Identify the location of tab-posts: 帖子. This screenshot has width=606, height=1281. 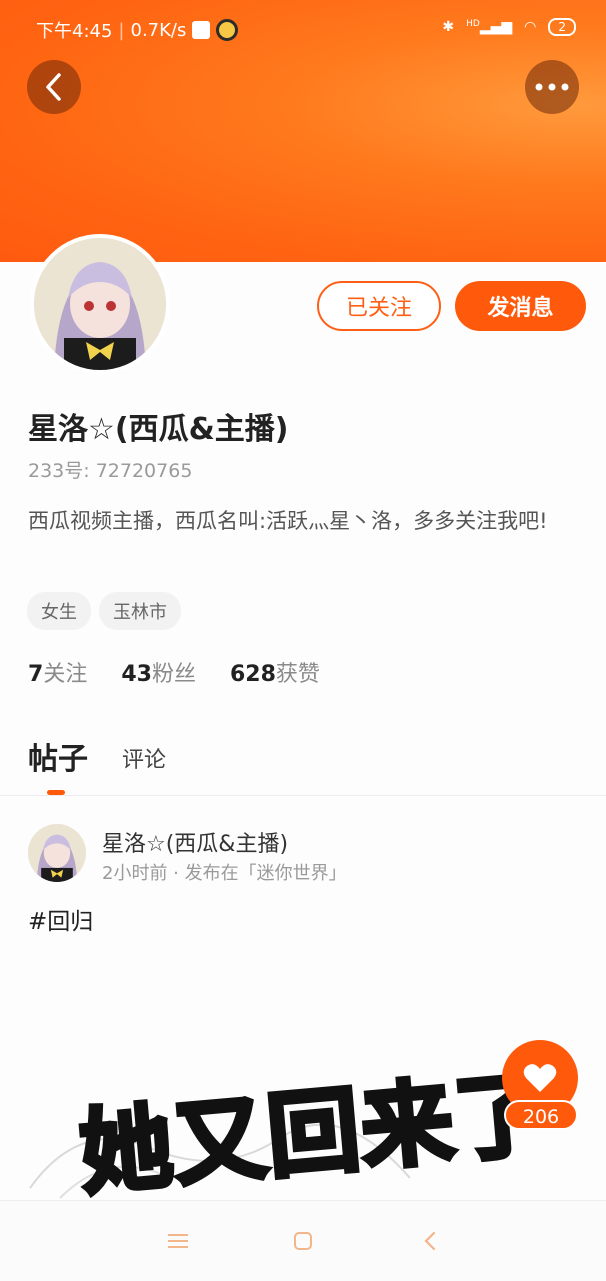
(58, 764).